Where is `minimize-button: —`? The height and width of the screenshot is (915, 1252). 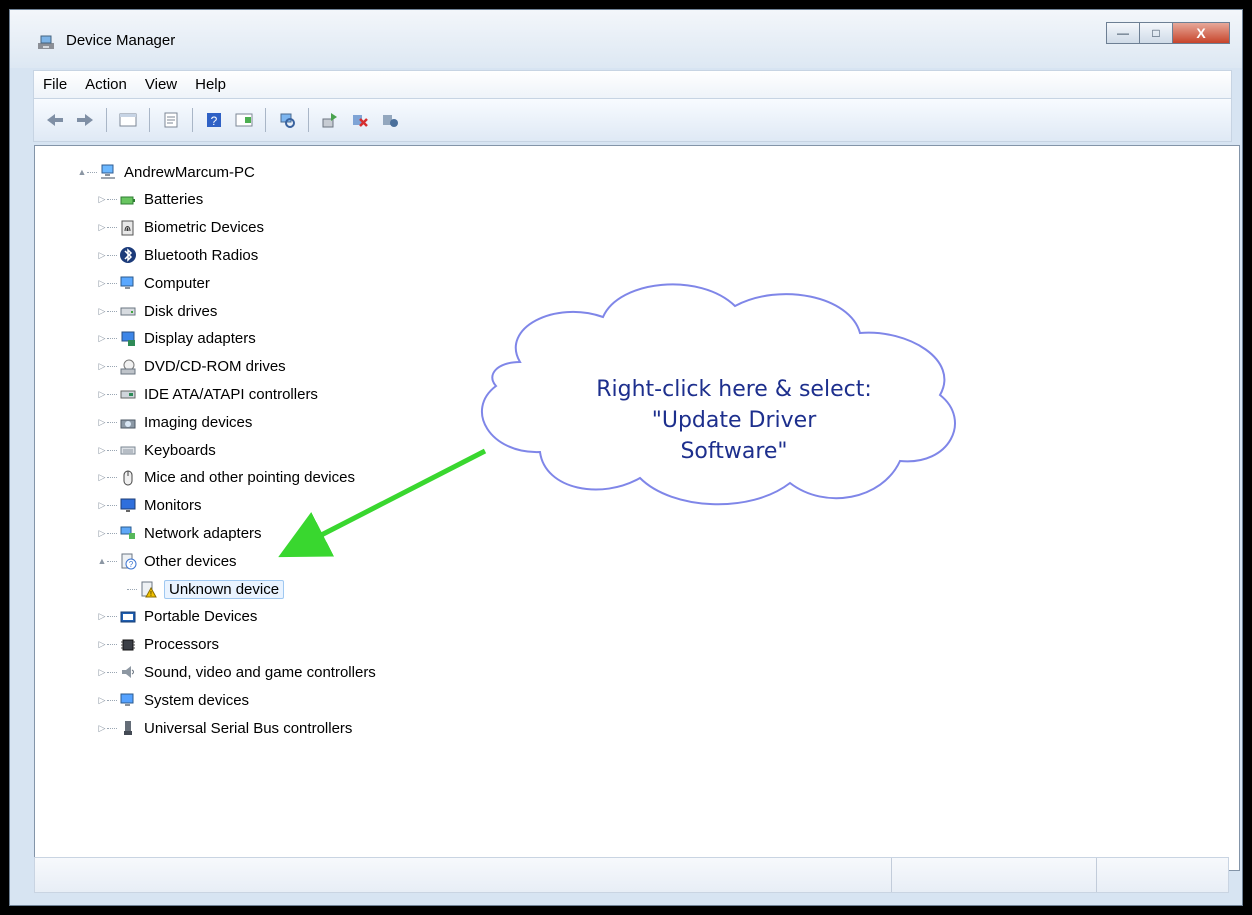 minimize-button: — is located at coordinates (1123, 33).